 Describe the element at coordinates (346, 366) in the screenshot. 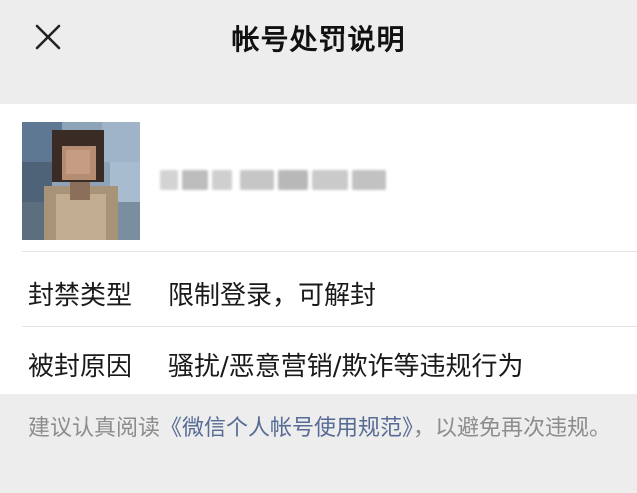

I see `ban-reason-value: 骚扰/恶意营销/欺诈等违规行为` at that location.